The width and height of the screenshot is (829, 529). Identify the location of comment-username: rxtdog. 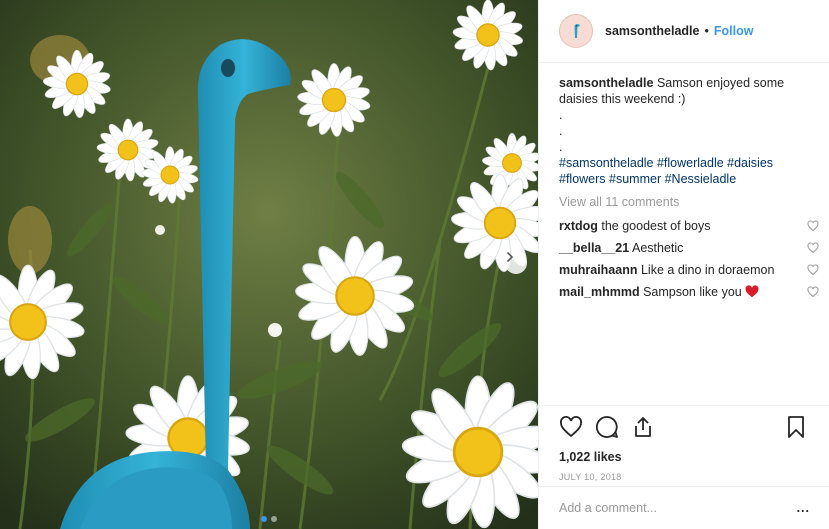
(578, 226).